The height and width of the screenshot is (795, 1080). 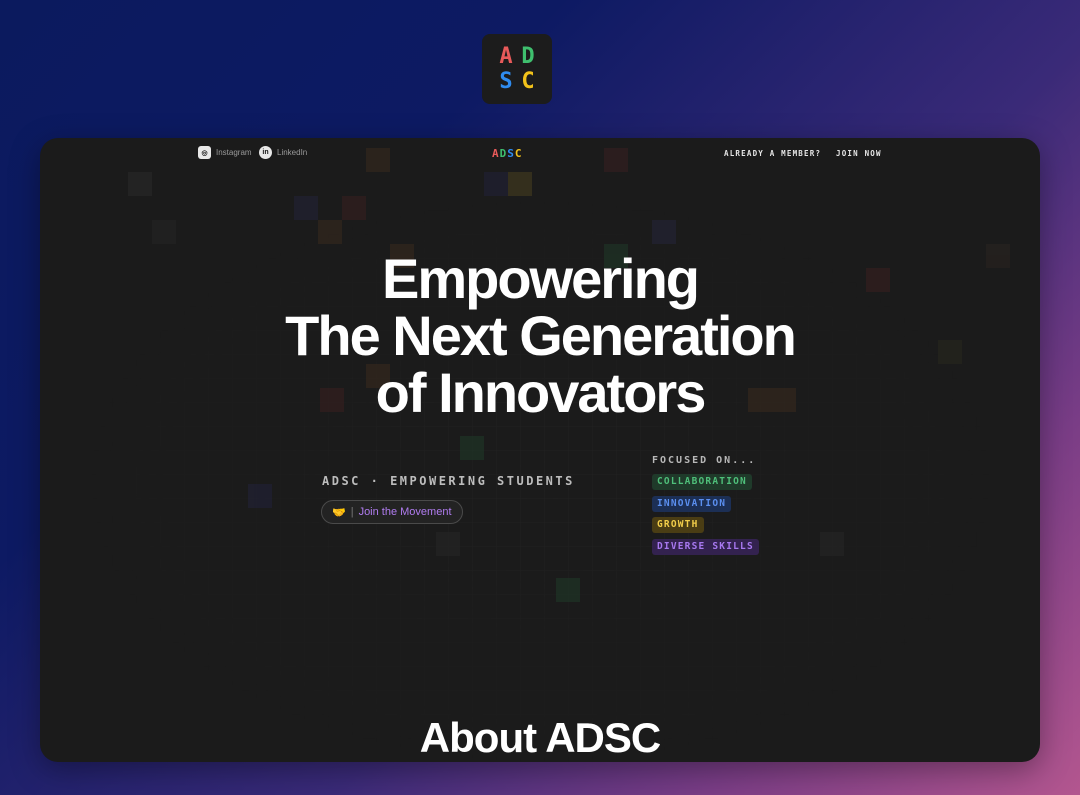 What do you see at coordinates (511, 153) in the screenshot?
I see `brand-letter-s: S` at bounding box center [511, 153].